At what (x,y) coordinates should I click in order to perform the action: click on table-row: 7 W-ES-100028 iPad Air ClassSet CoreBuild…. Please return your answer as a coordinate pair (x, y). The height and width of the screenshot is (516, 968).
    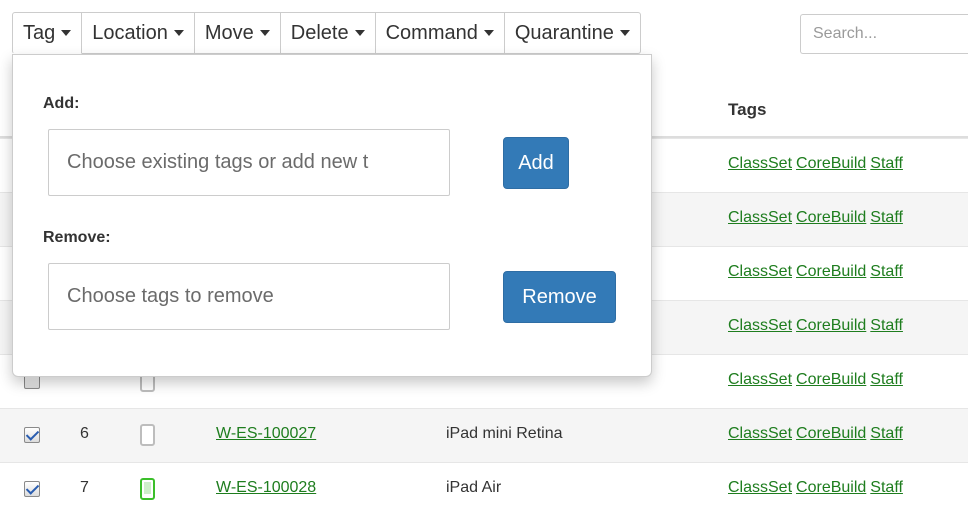
    Looking at the image, I should click on (484, 489).